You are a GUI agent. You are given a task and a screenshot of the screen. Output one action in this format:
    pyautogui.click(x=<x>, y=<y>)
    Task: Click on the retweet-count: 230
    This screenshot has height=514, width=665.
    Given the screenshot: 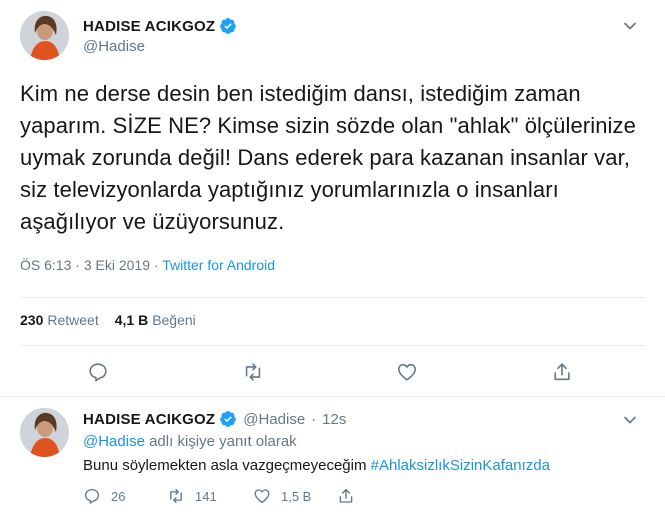 What is the action you would take?
    pyautogui.click(x=32, y=320)
    